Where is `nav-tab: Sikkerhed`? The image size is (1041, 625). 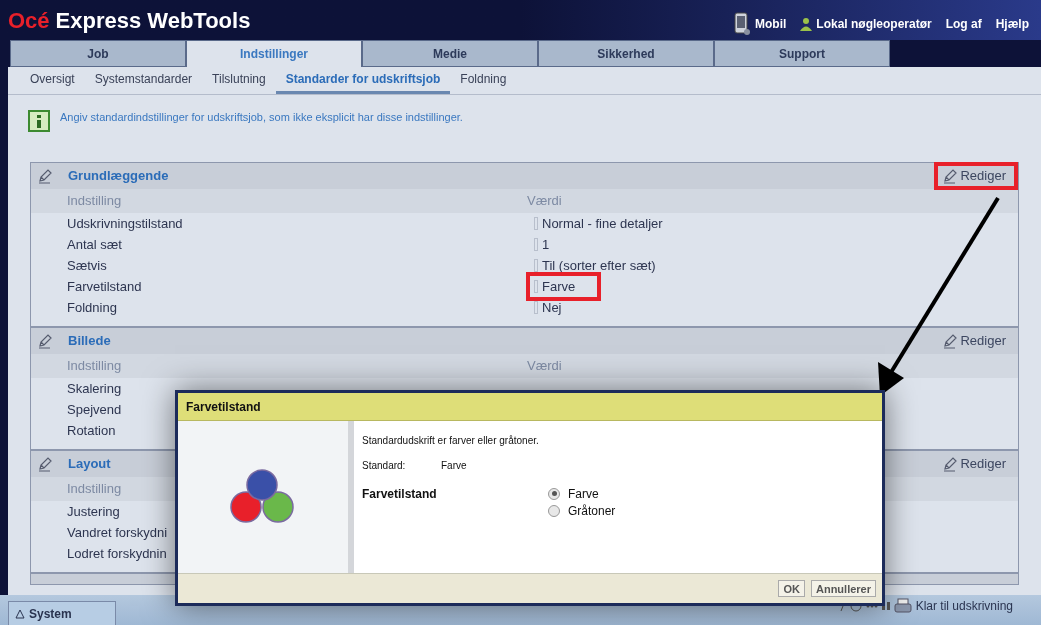 nav-tab: Sikkerhed is located at coordinates (626, 53).